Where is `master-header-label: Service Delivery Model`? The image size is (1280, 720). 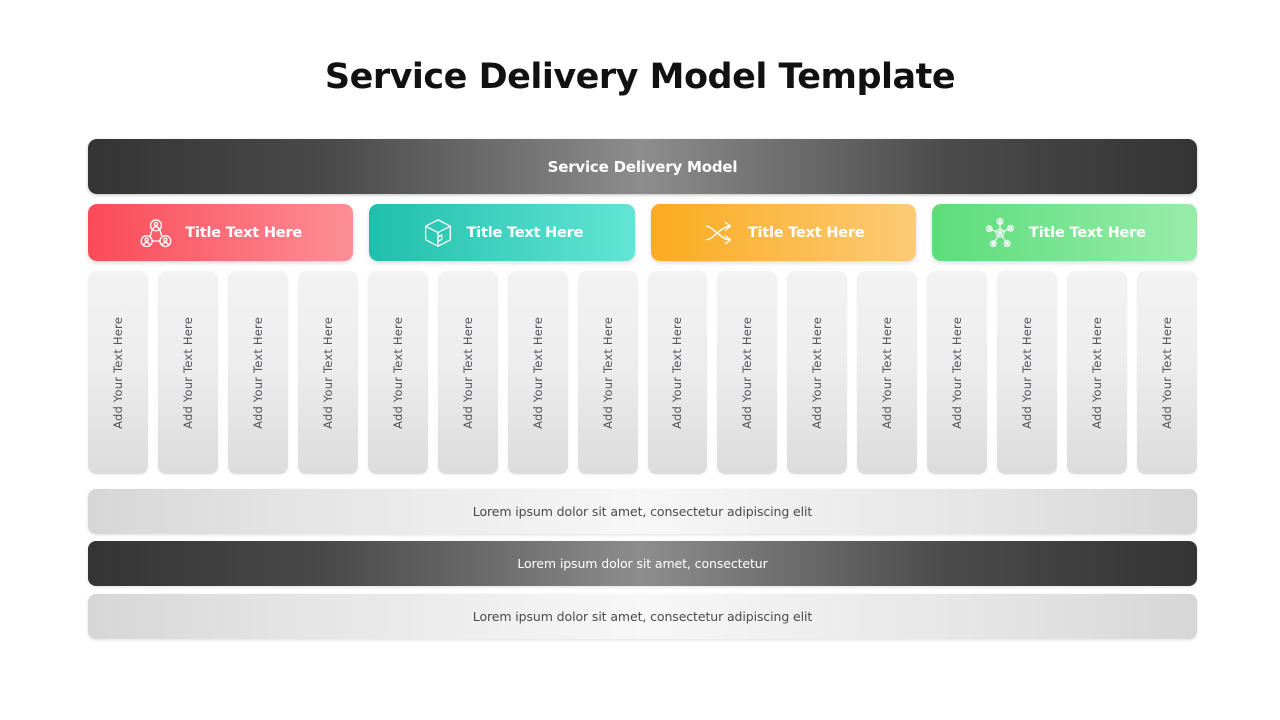 master-header-label: Service Delivery Model is located at coordinates (642, 166).